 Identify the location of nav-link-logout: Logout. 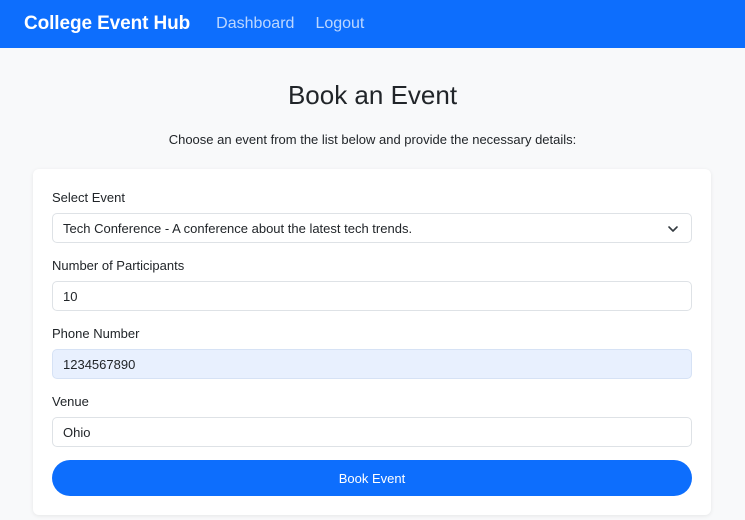
(339, 24).